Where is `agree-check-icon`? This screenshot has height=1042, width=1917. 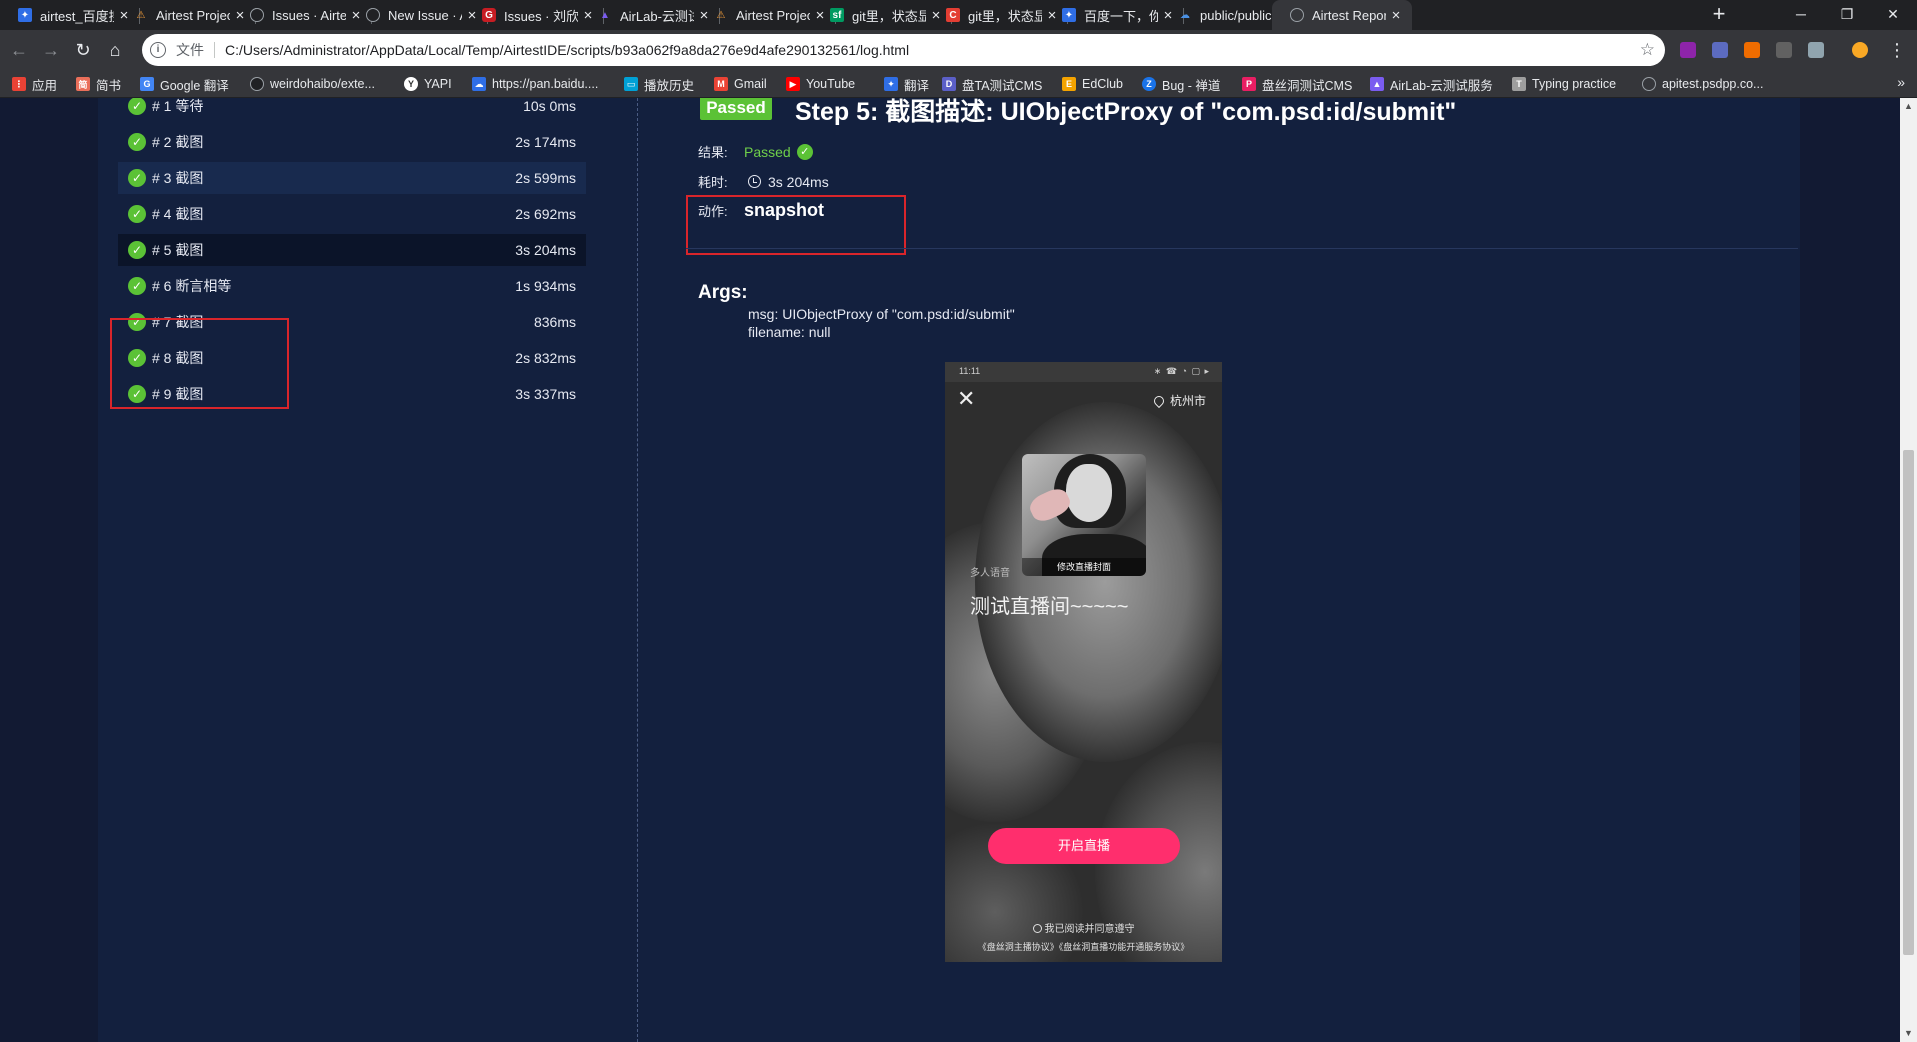 agree-check-icon is located at coordinates (1037, 928).